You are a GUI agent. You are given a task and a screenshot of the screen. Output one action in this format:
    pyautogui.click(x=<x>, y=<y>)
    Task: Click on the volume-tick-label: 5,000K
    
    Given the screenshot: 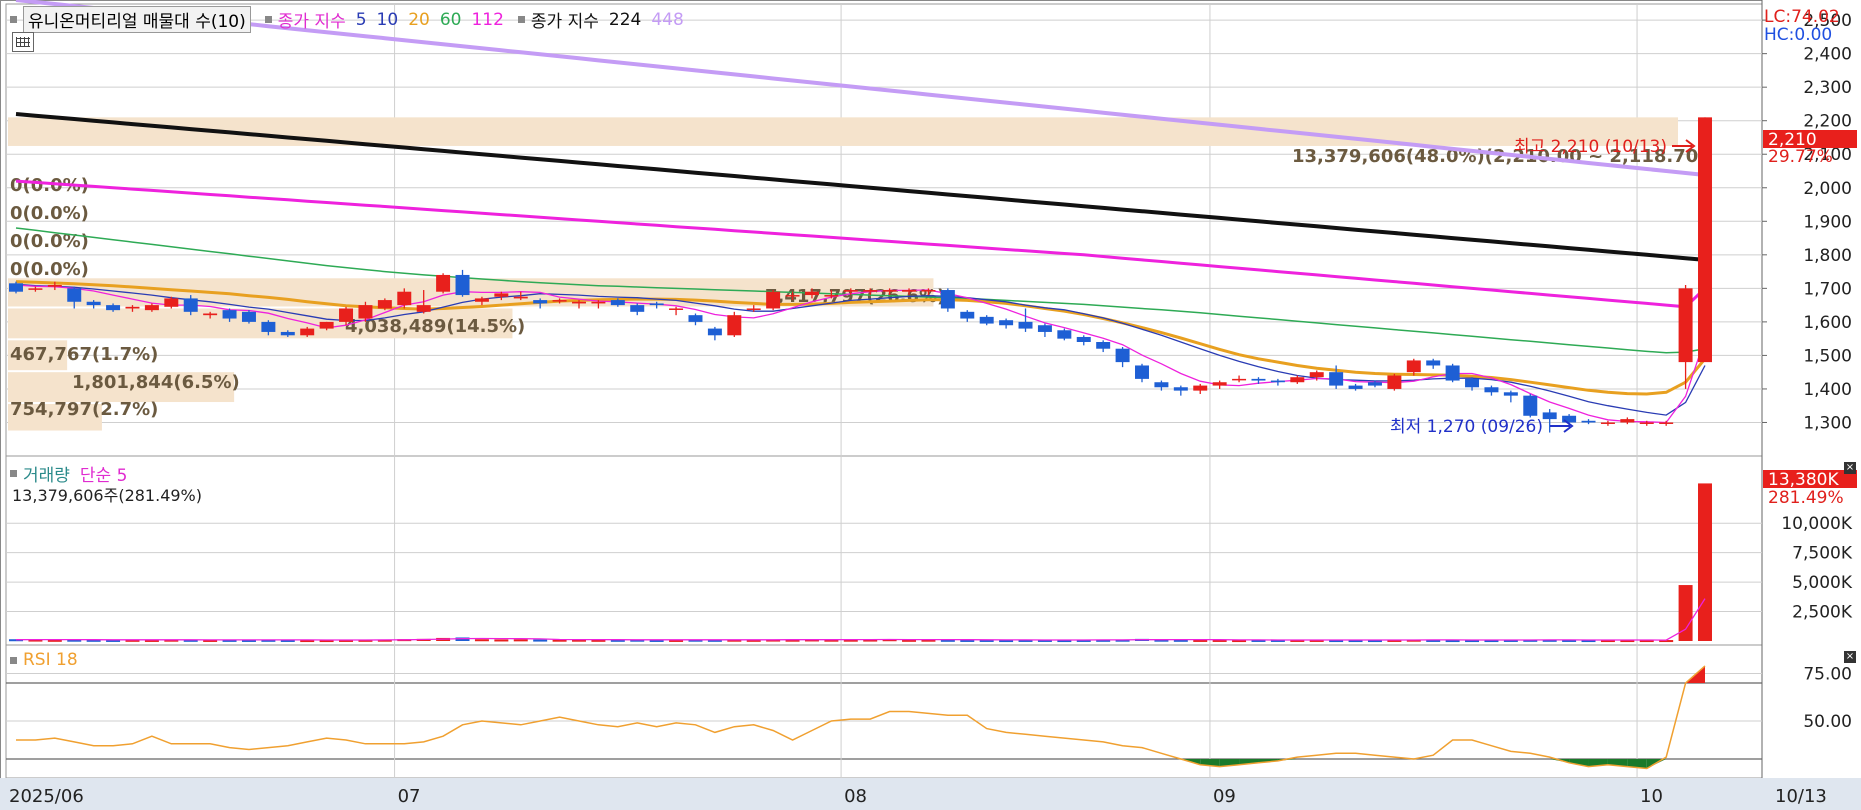 What is the action you would take?
    pyautogui.click(x=1822, y=583)
    